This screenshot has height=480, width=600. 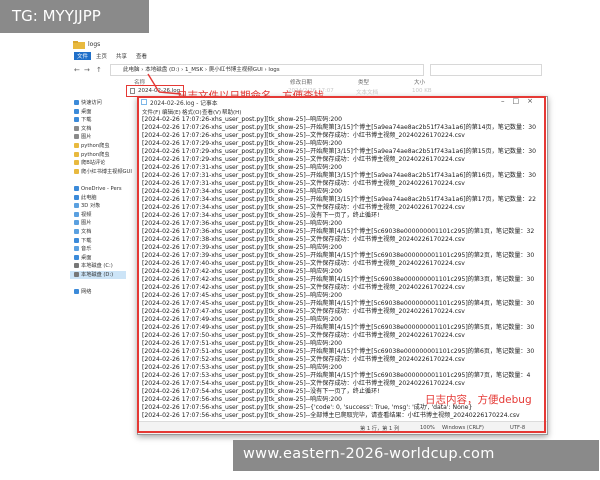 I want to click on menu-format: 格式(O), so click(x=192, y=112).